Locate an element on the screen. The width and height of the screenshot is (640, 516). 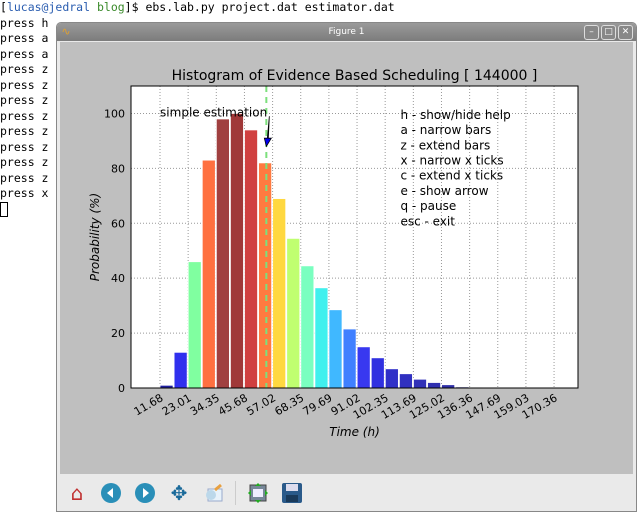
help-line: e - show arrow is located at coordinates (444, 191).